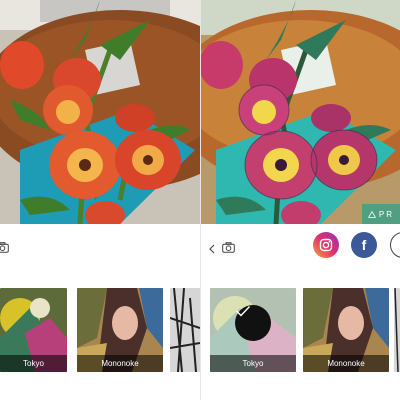 This screenshot has width=400, height=400. I want to click on filter-thumbnail-tokyo: Tokyo, so click(33, 330).